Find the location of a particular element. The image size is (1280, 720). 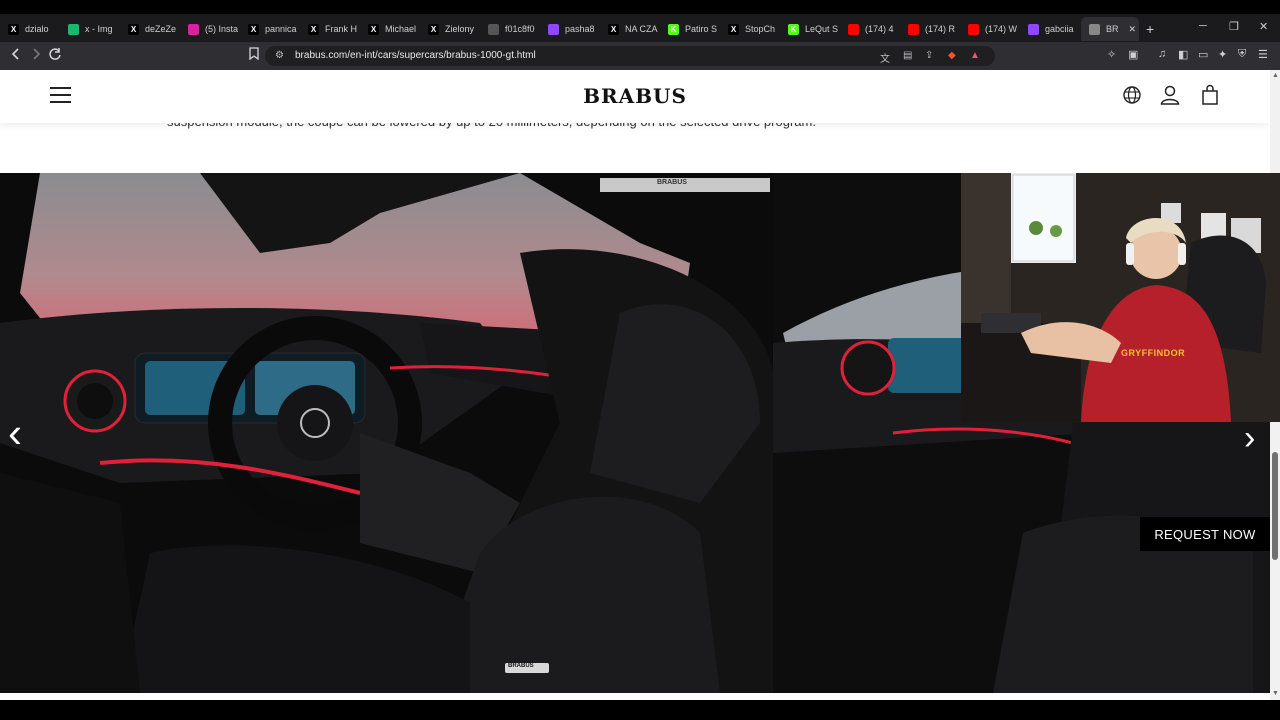

back-arrow-icon is located at coordinates (15, 54).